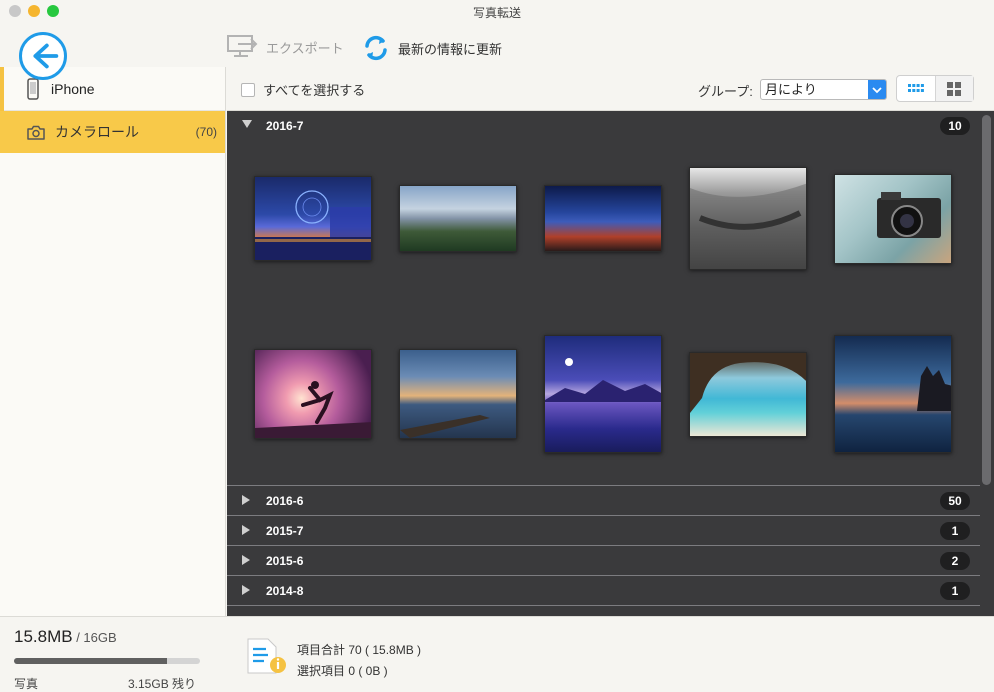  Describe the element at coordinates (313, 225) in the screenshot. I see `london-eye-graphic` at that location.